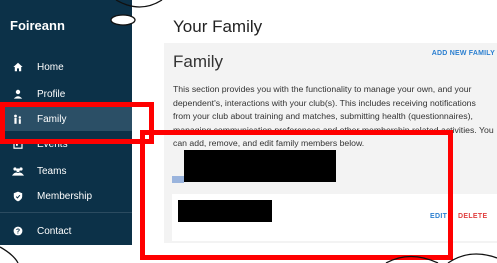 Image resolution: width=497 pixels, height=263 pixels. What do you see at coordinates (66, 67) in the screenshot?
I see `sidebar-item-home: Home` at bounding box center [66, 67].